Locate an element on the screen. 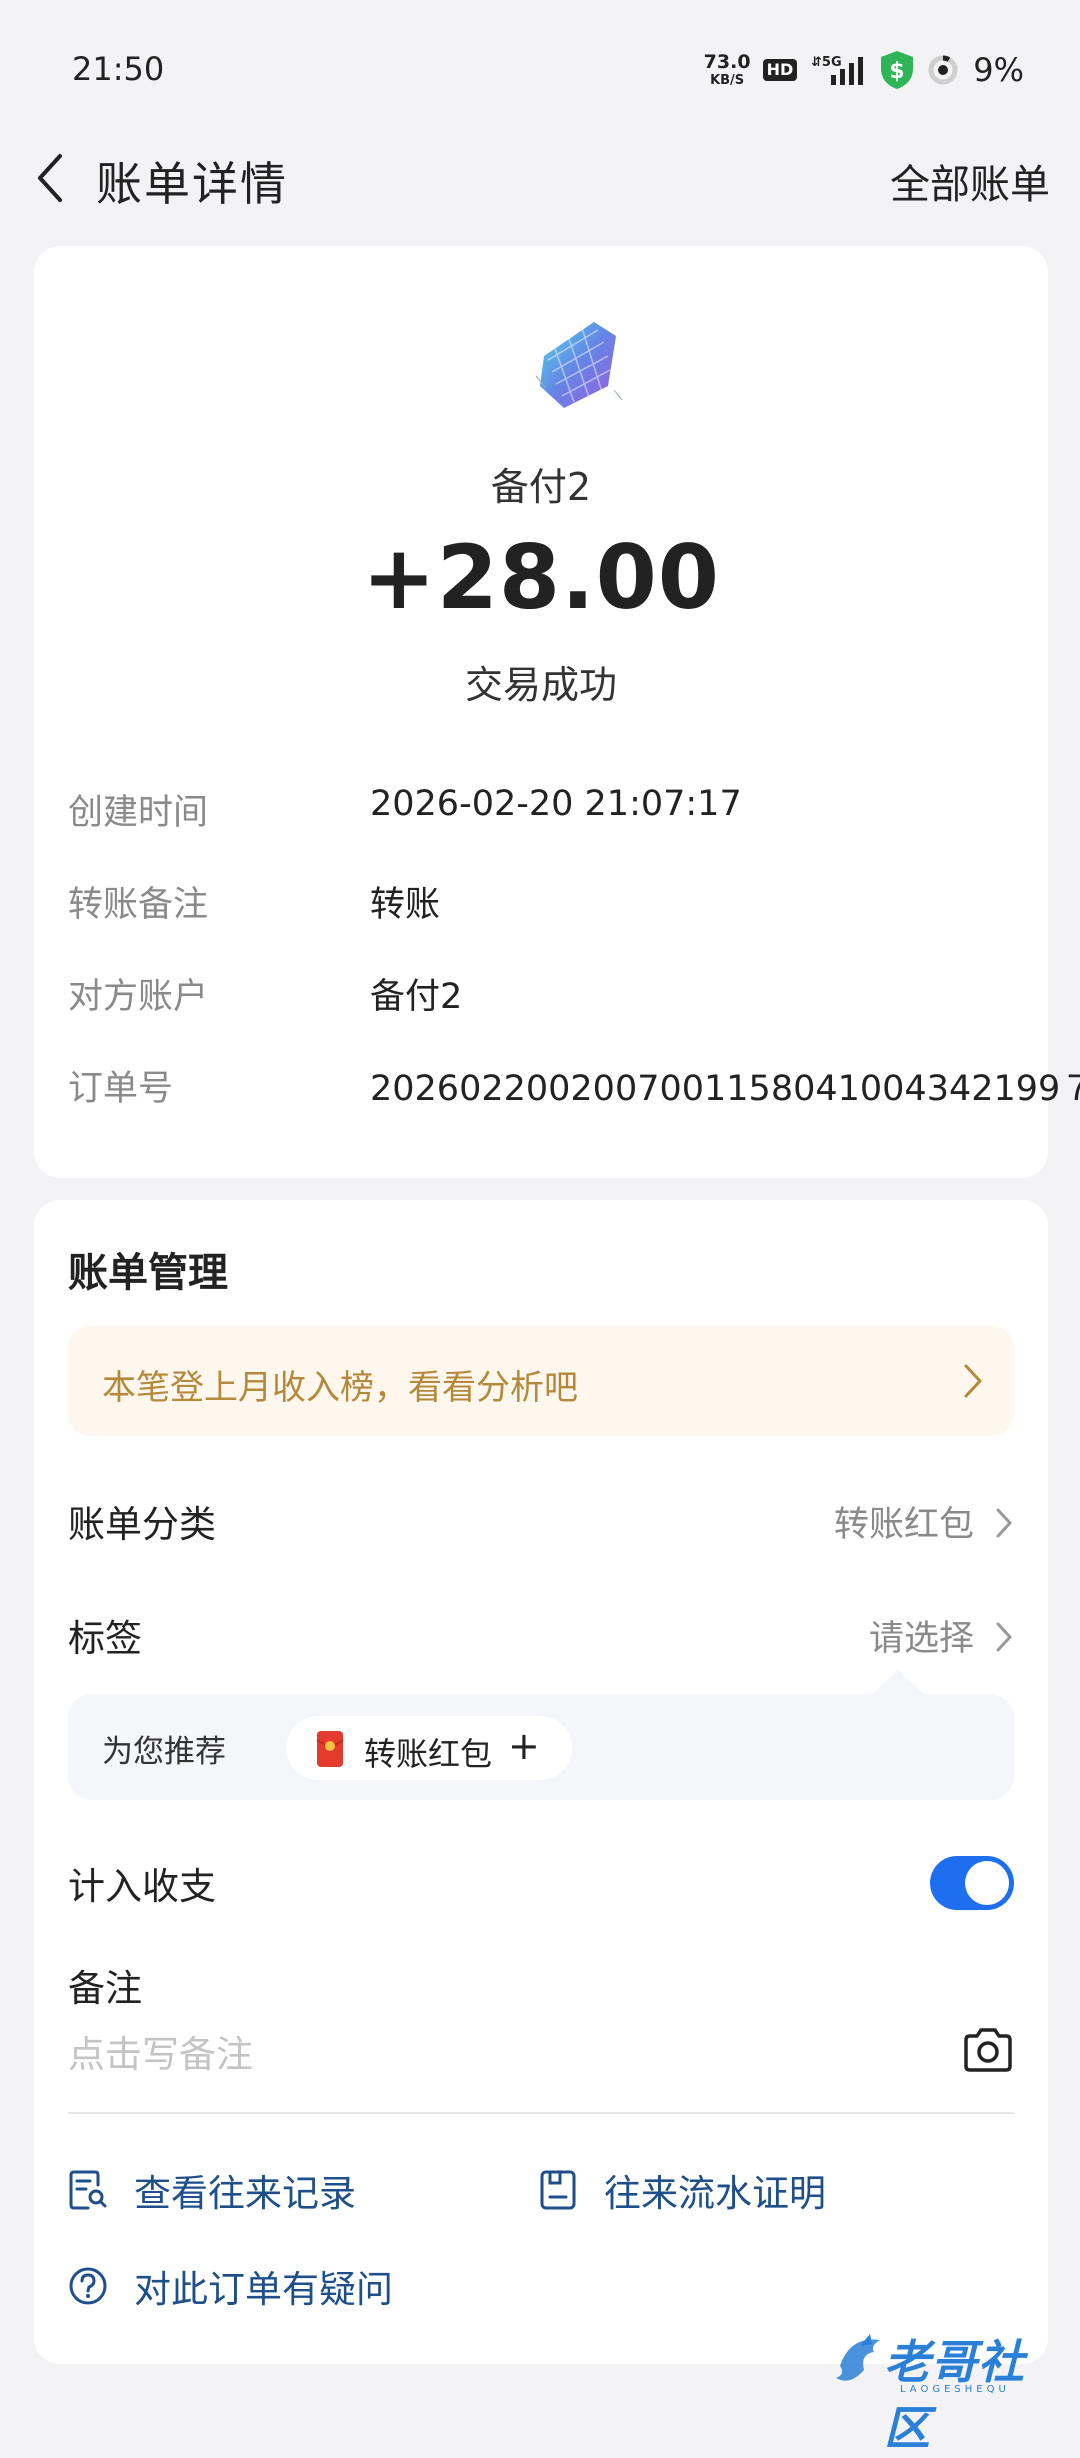  detail-value: 2026-02-20 21:07:17 is located at coordinates (556, 804).